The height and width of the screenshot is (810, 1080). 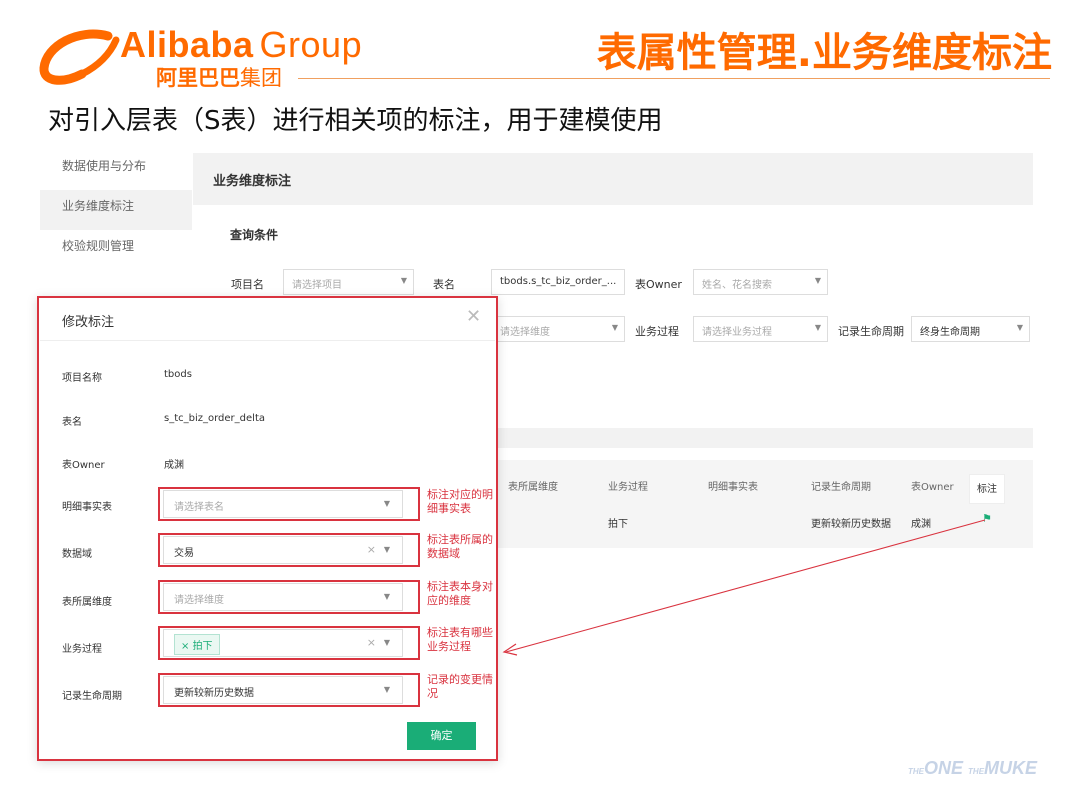 I want to click on process-tag: × 拍下, so click(x=197, y=644).